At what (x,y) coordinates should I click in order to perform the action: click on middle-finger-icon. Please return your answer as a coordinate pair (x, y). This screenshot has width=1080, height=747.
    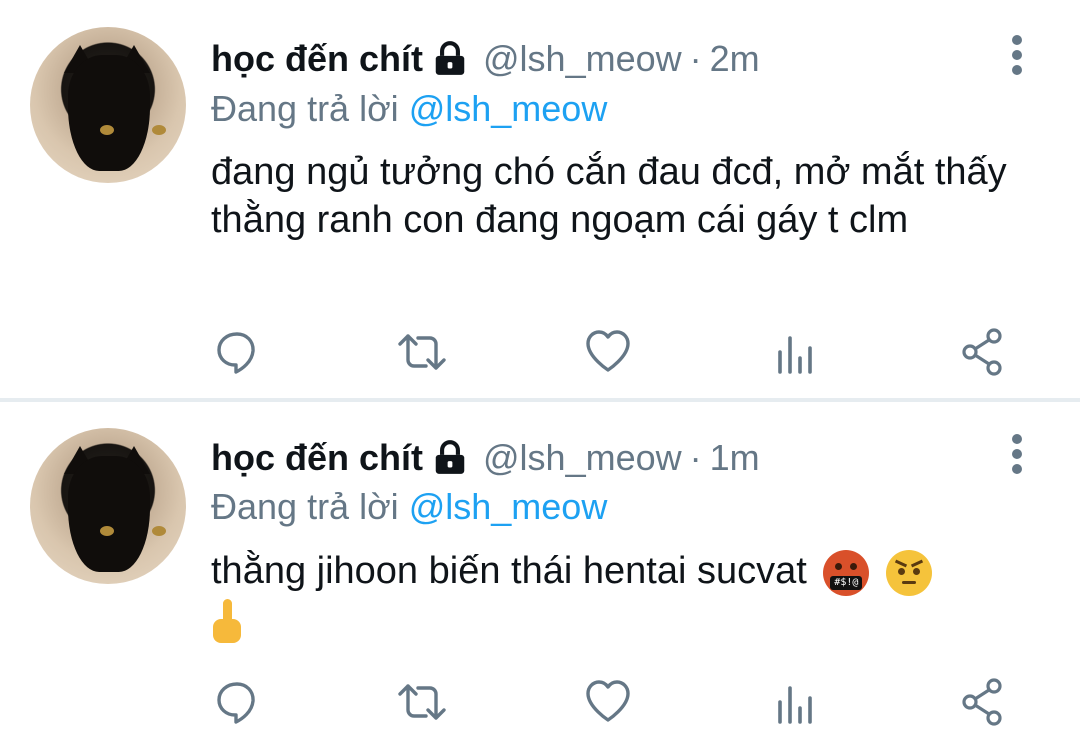
    Looking at the image, I should click on (227, 621).